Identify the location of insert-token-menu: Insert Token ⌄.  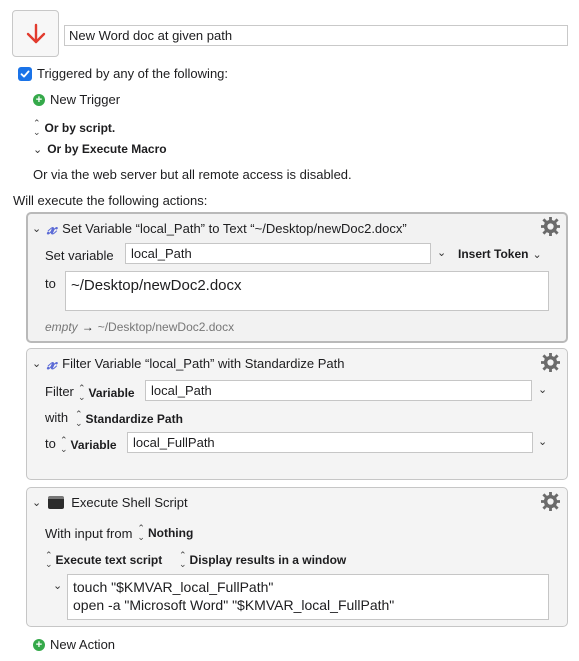
(500, 254).